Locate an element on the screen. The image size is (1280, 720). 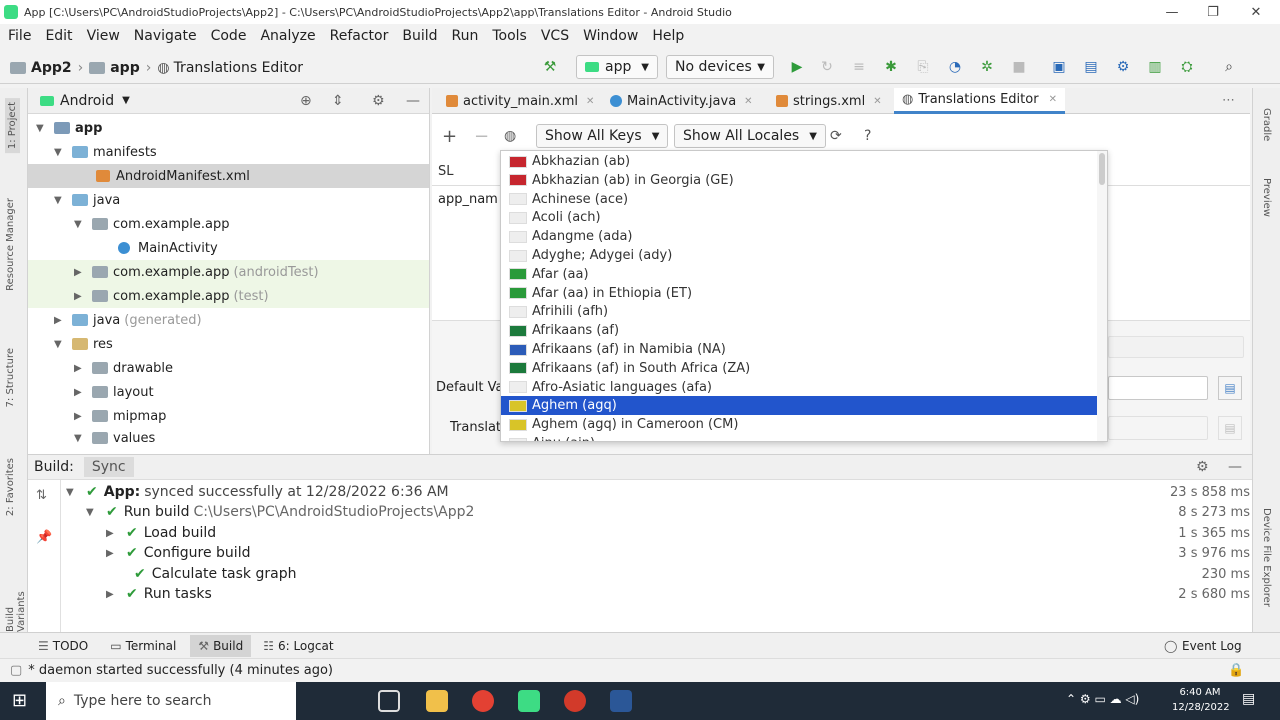
windows-start-icon: ⊞ is located at coordinates (19, 700).